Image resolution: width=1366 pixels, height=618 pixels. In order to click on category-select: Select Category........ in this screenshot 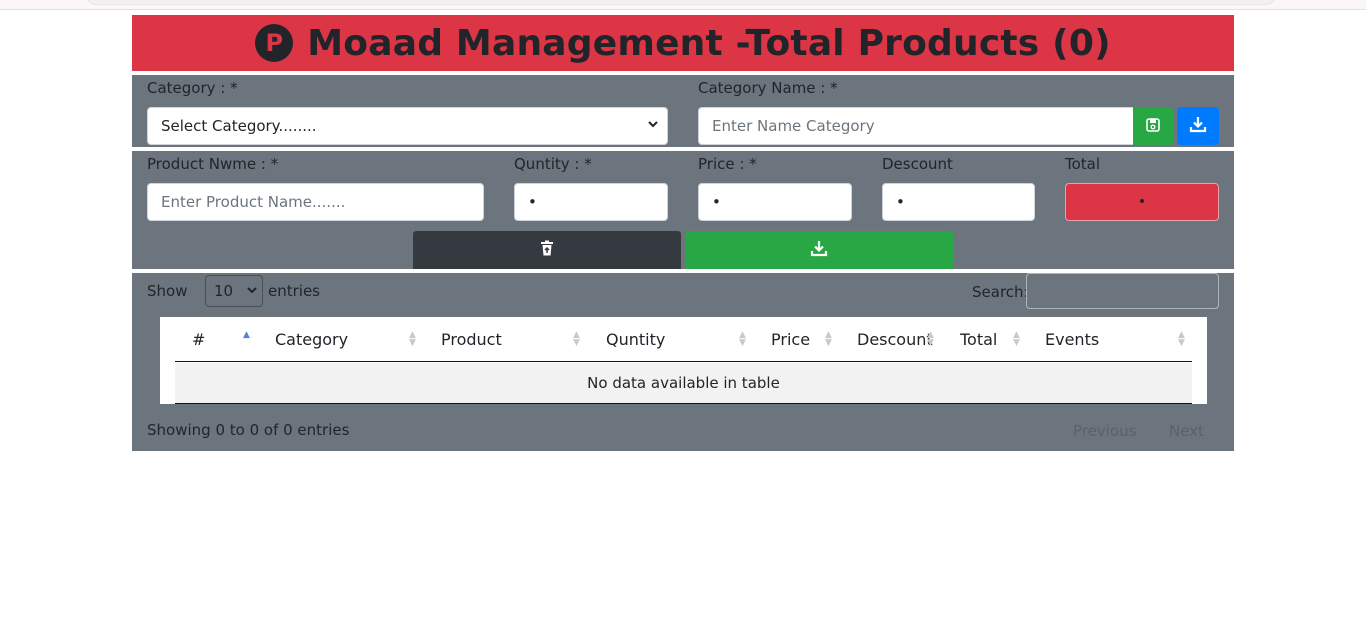, I will do `click(407, 126)`.